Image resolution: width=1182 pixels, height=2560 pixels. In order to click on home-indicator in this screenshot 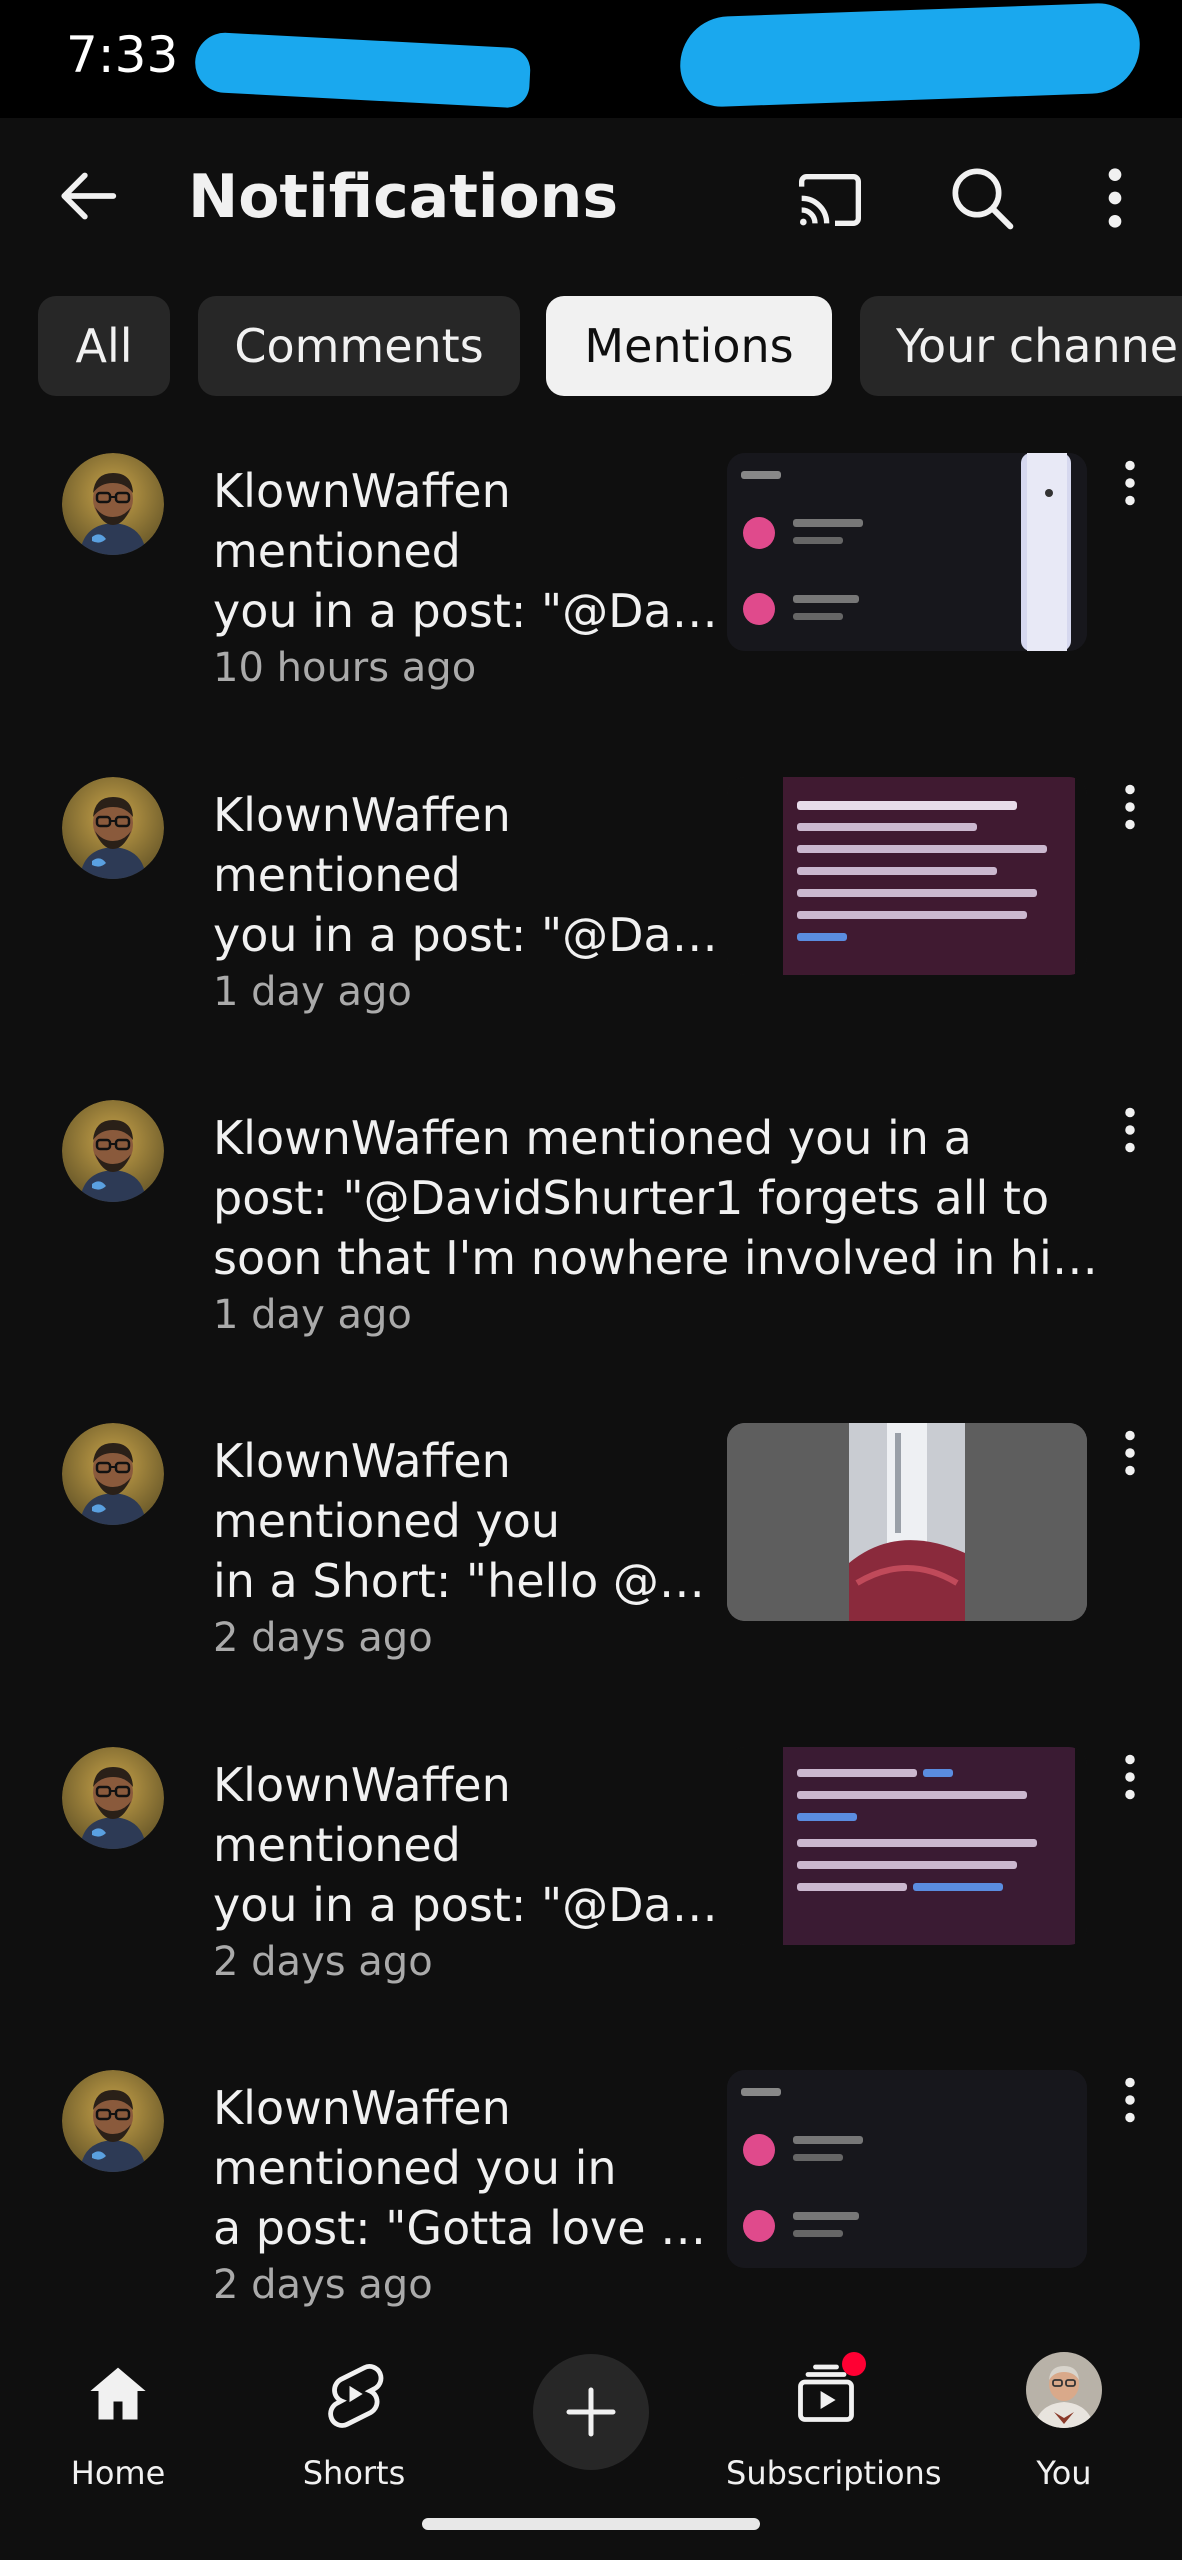, I will do `click(591, 2524)`.